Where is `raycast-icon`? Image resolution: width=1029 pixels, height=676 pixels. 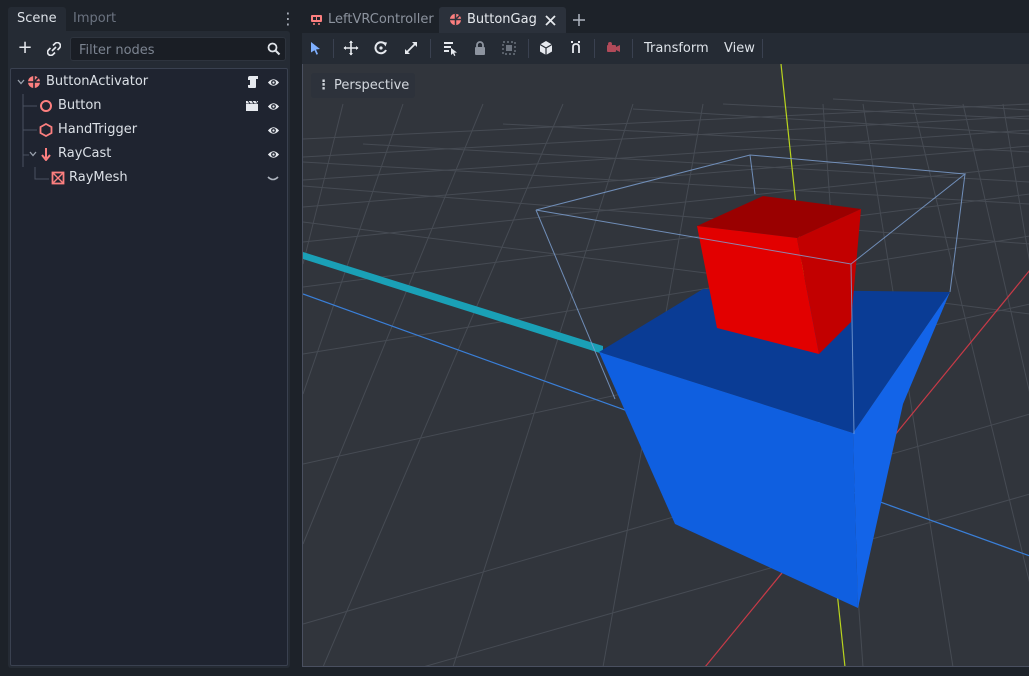
raycast-icon is located at coordinates (46, 154).